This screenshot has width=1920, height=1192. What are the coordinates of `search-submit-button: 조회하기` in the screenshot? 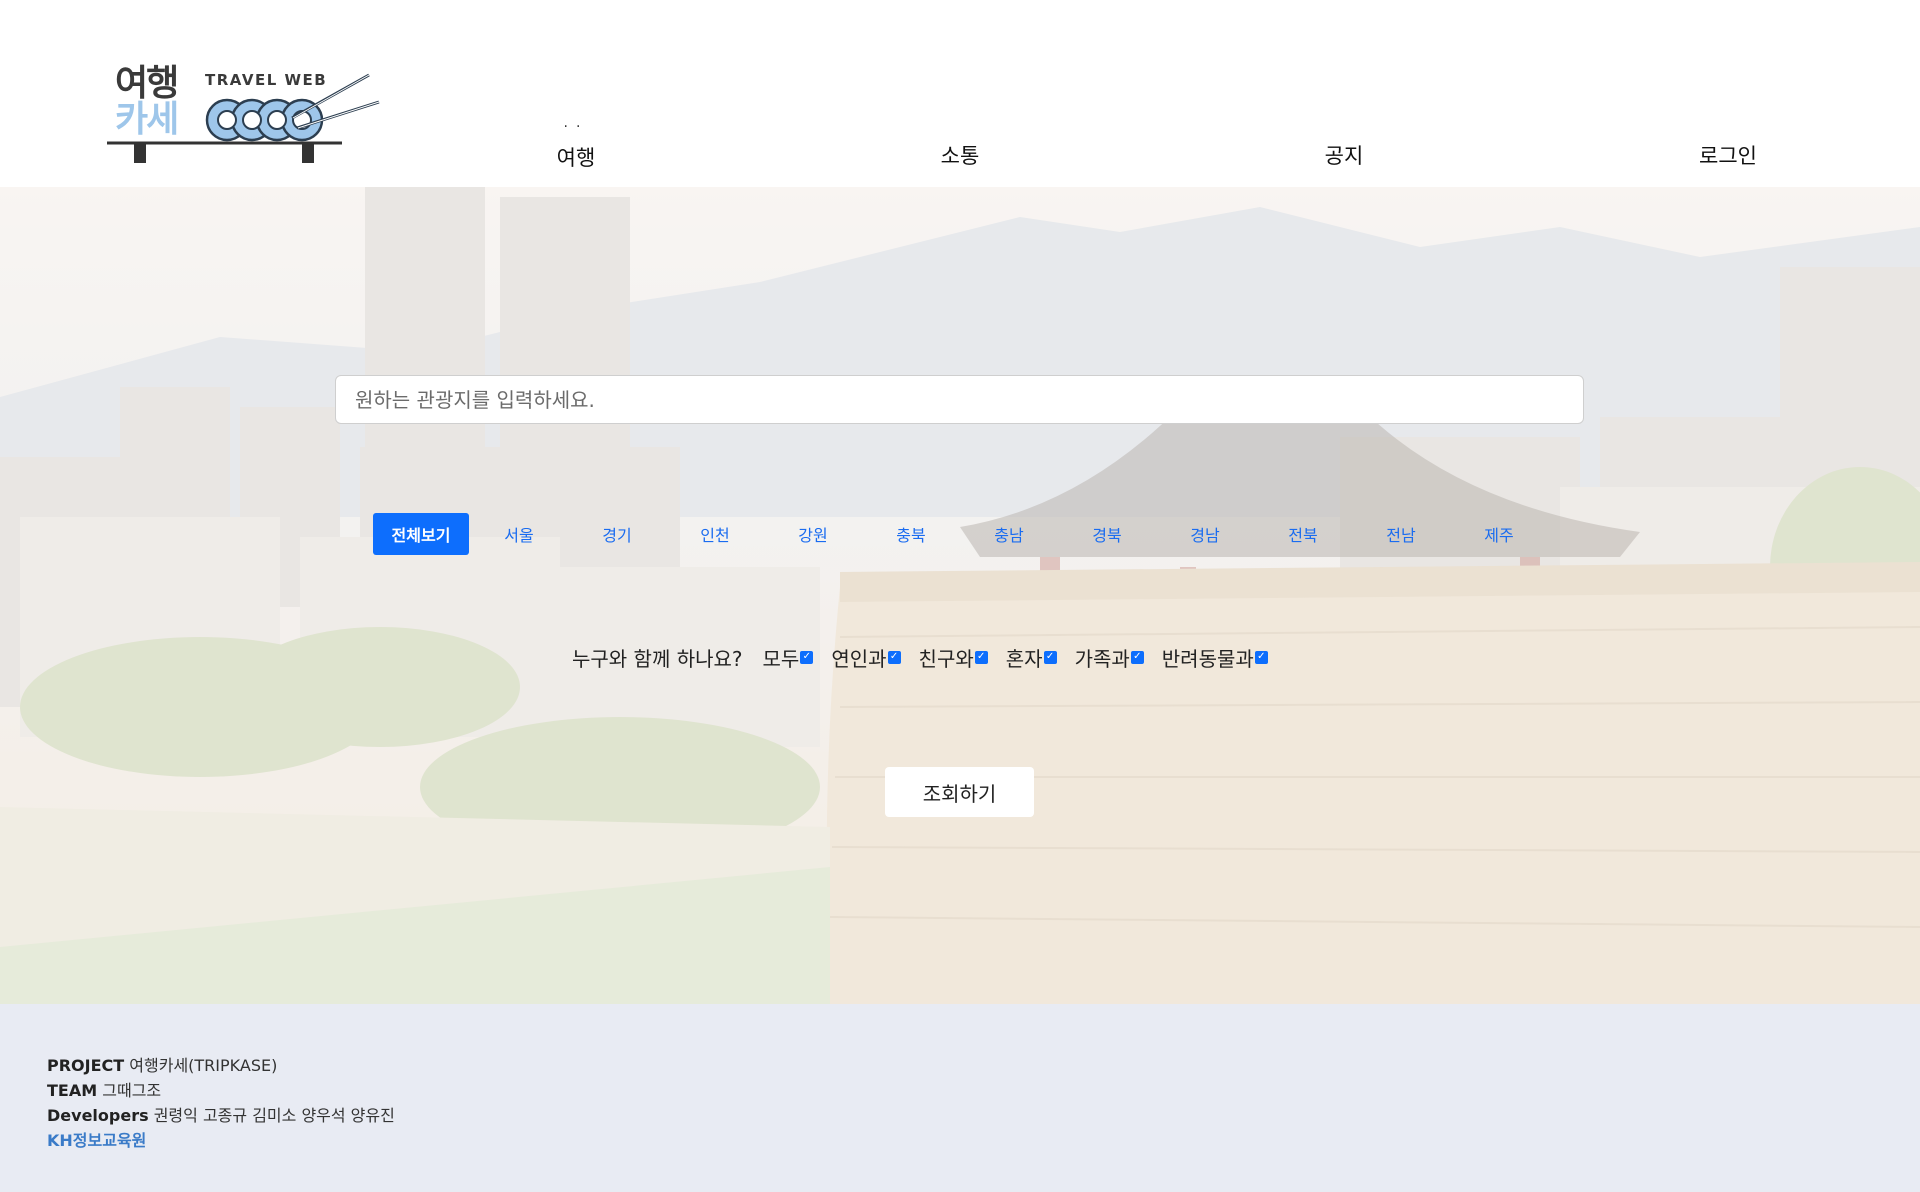 It's located at (959, 792).